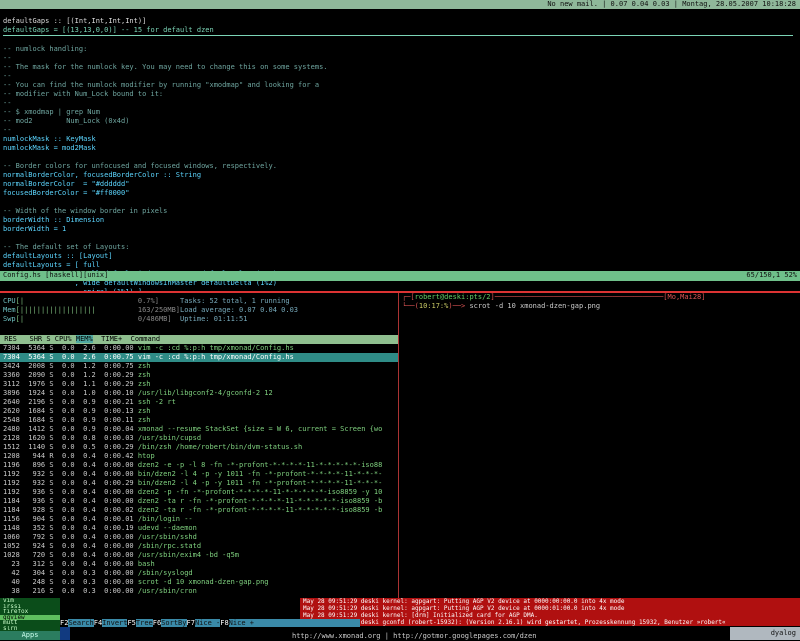 This screenshot has height=641, width=800. Describe the element at coordinates (398, 94) in the screenshot. I see `code-line: -- modifier with Num_Lock bound to it:` at that location.